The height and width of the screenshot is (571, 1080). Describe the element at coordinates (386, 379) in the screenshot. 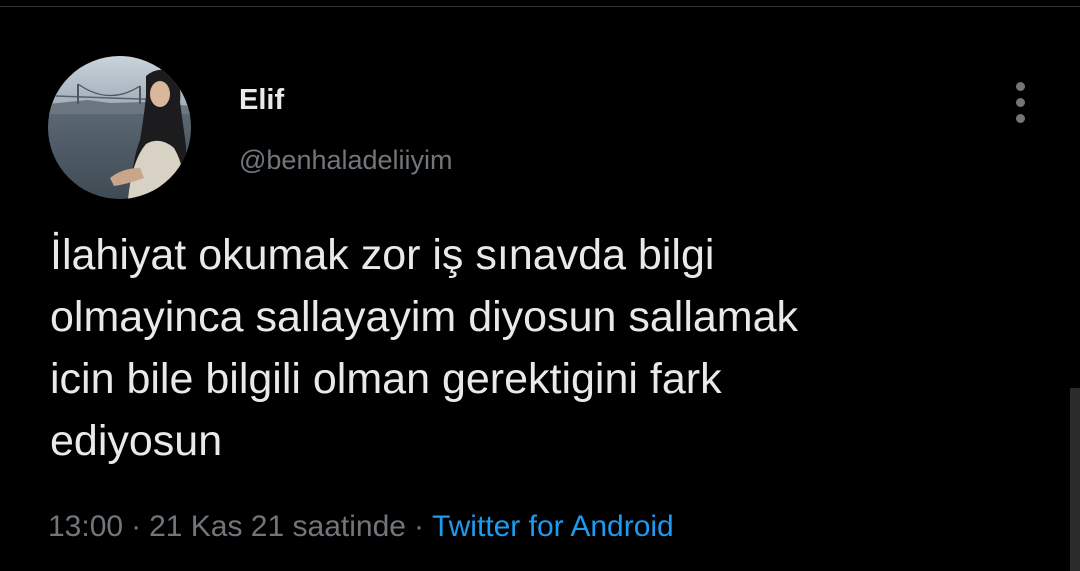

I see `tweet-text-line: icin bile bilgili olman gerektigini fark` at that location.